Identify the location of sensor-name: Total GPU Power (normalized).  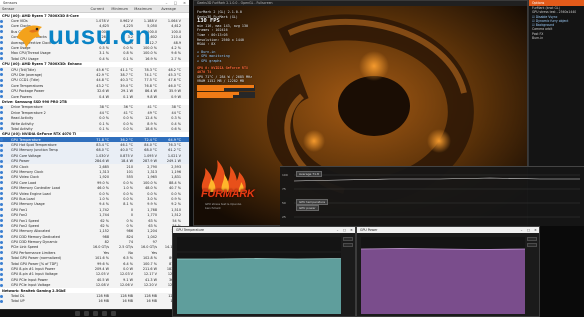
(36, 258).